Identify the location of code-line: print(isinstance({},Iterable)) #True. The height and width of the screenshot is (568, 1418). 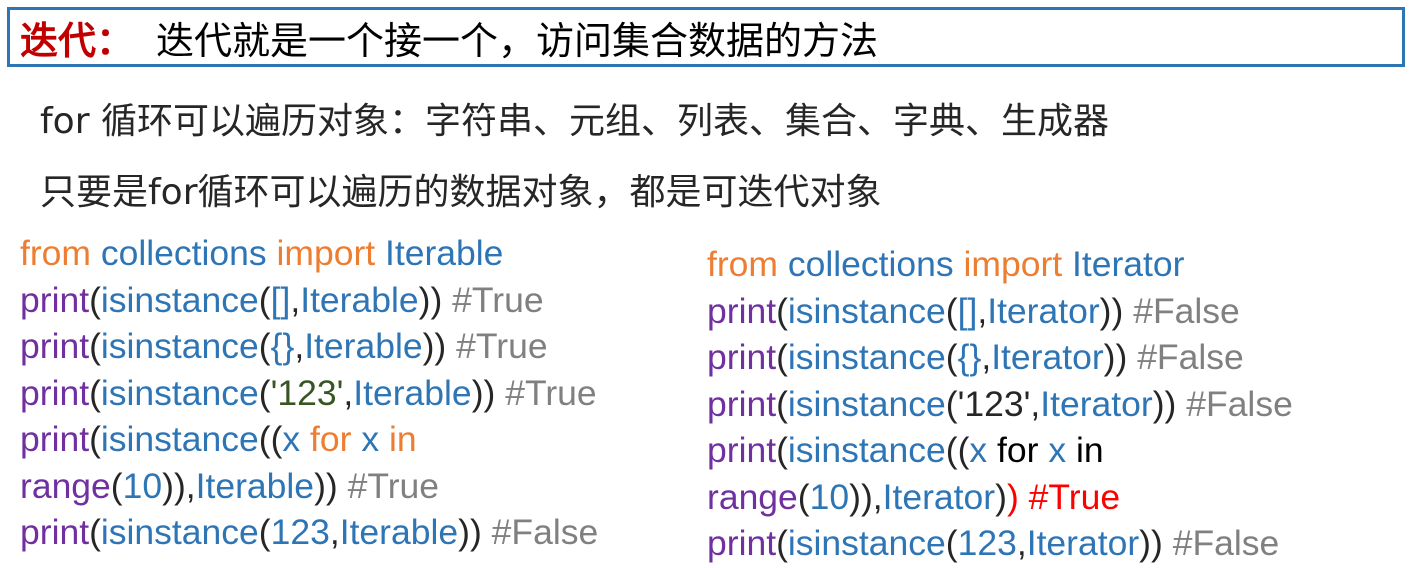
(309, 346).